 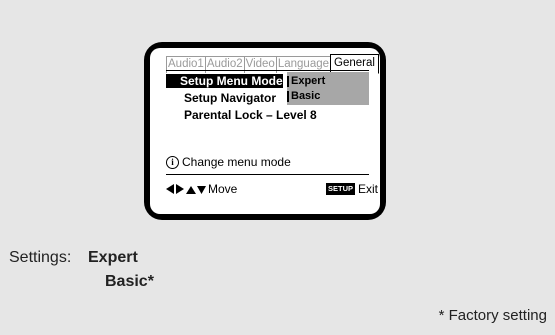 What do you see at coordinates (267, 174) in the screenshot?
I see `footer-divider` at bounding box center [267, 174].